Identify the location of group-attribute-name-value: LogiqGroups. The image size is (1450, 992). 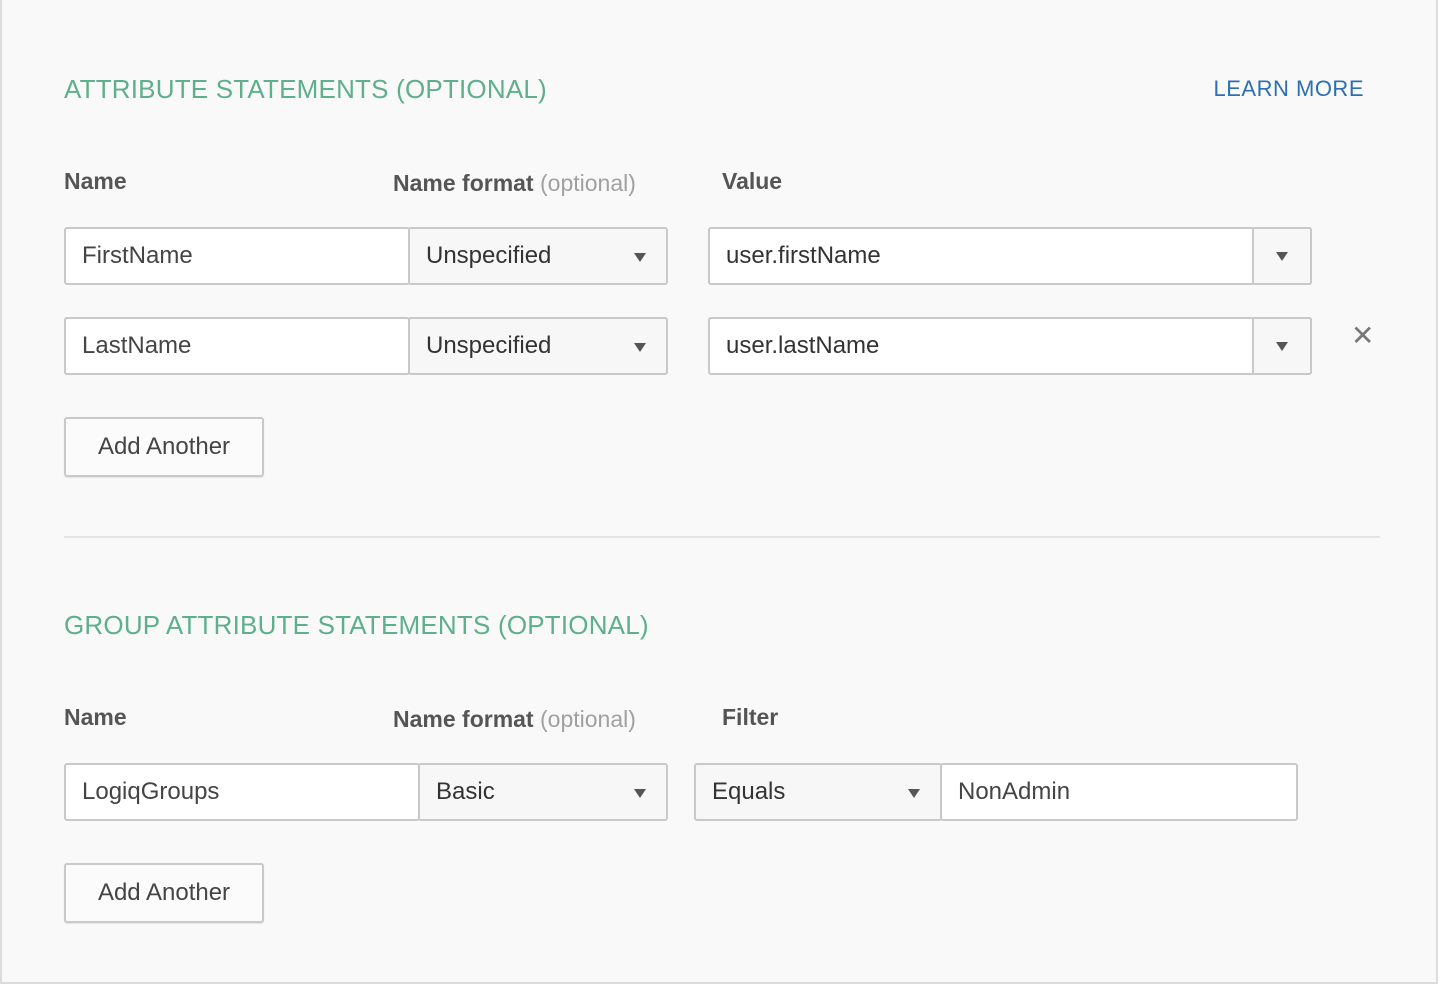
(151, 791).